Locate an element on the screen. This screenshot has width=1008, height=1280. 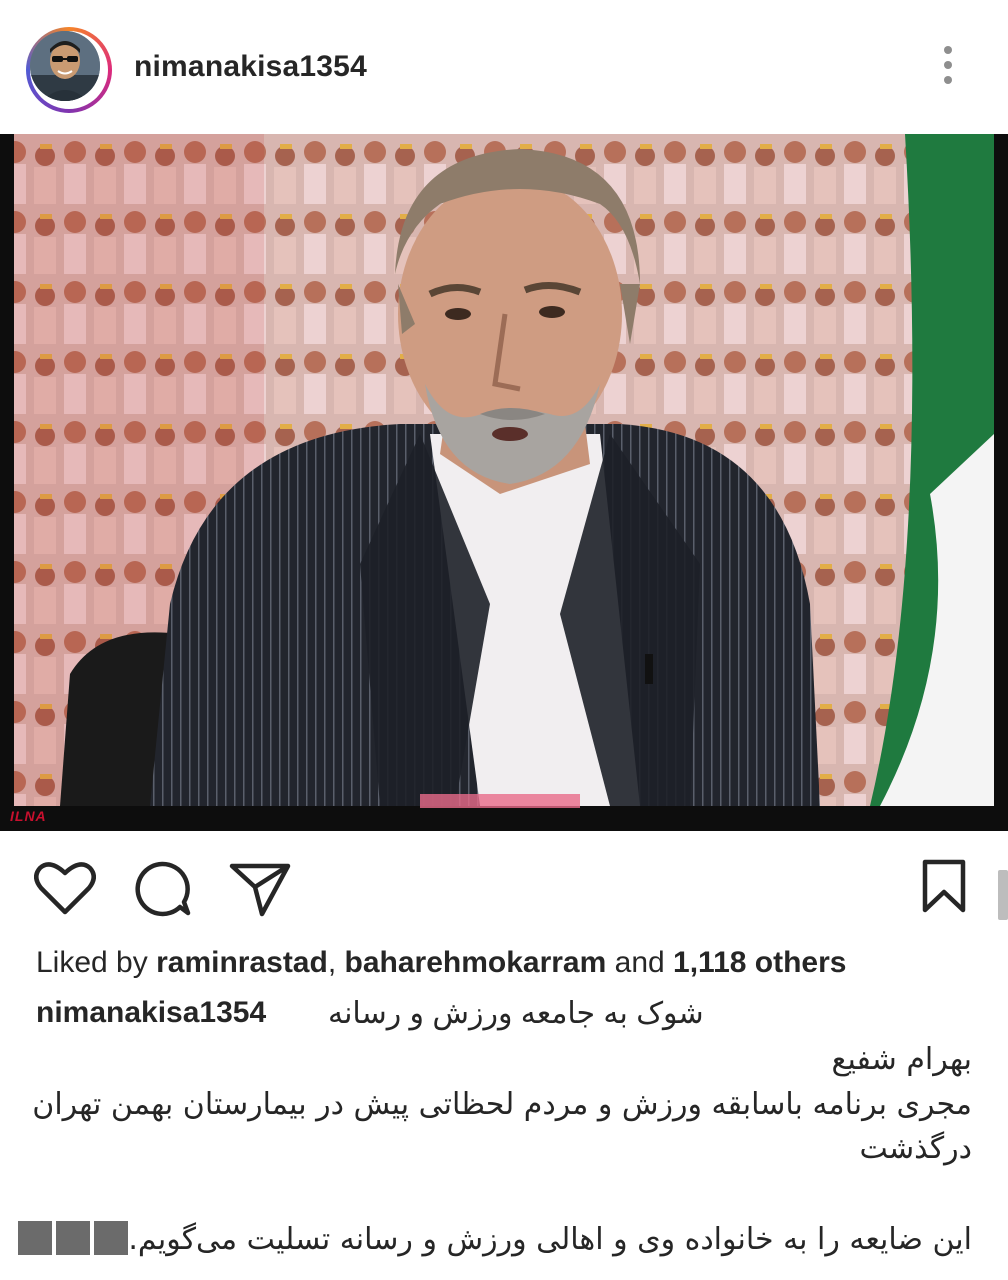
post-actions is located at coordinates (504, 890).